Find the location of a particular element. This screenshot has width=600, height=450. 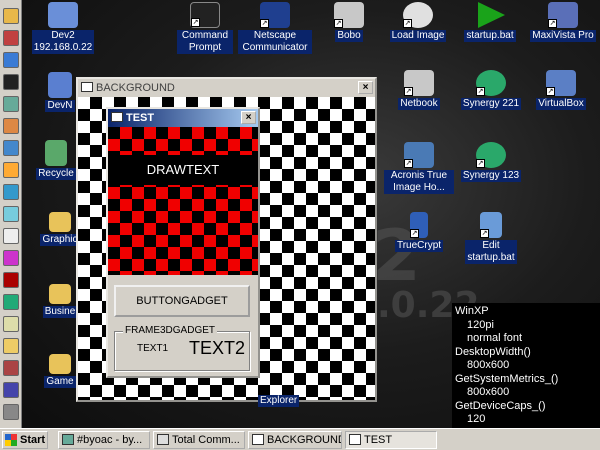

quicklaunch-app9-icon is located at coordinates (11, 280).